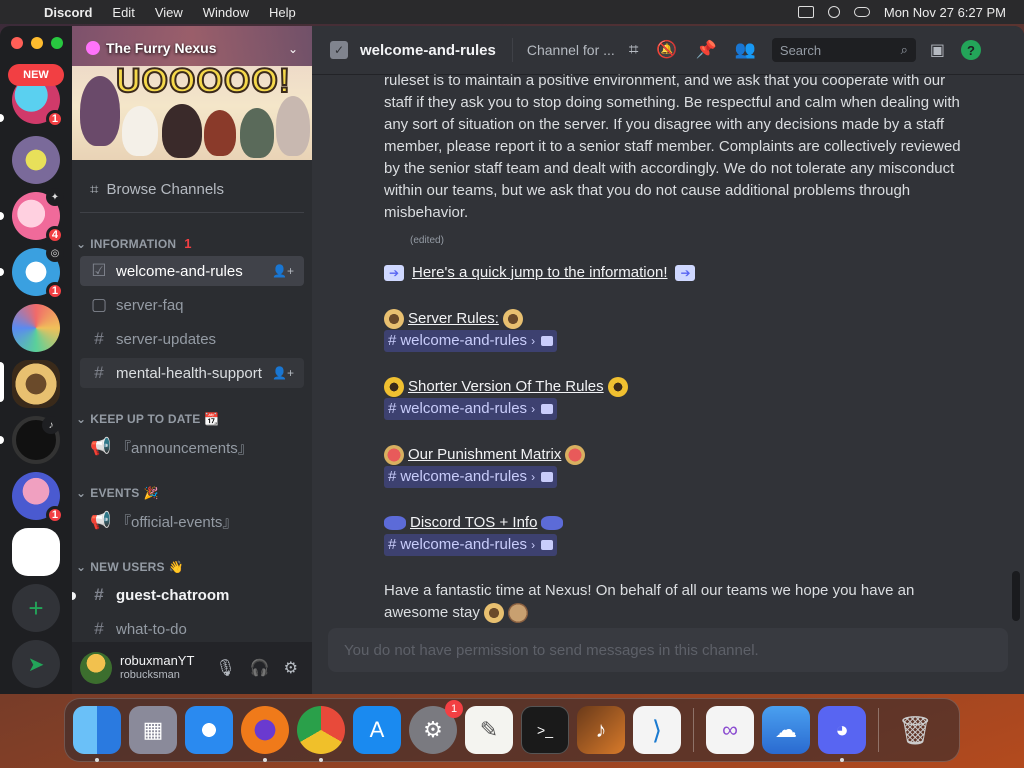 This screenshot has width=1024, height=768. I want to click on channel-mental-health-support: # mental-health-support 👤+, so click(192, 373).